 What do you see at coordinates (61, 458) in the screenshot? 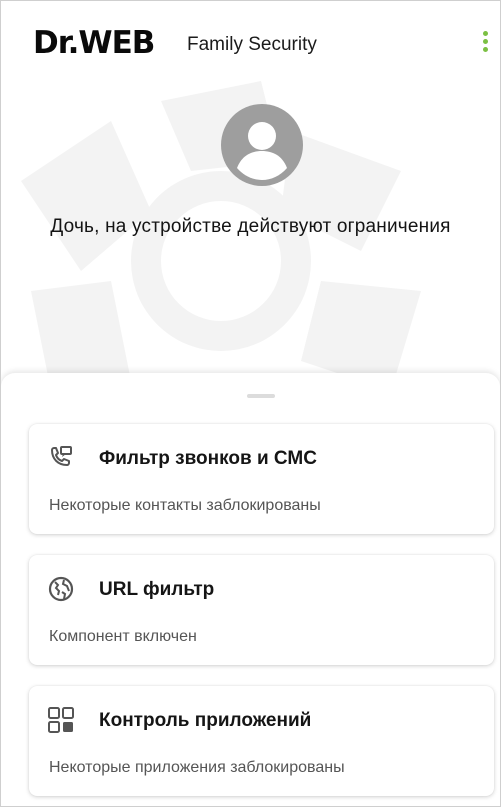
I see `call-filter-icon` at bounding box center [61, 458].